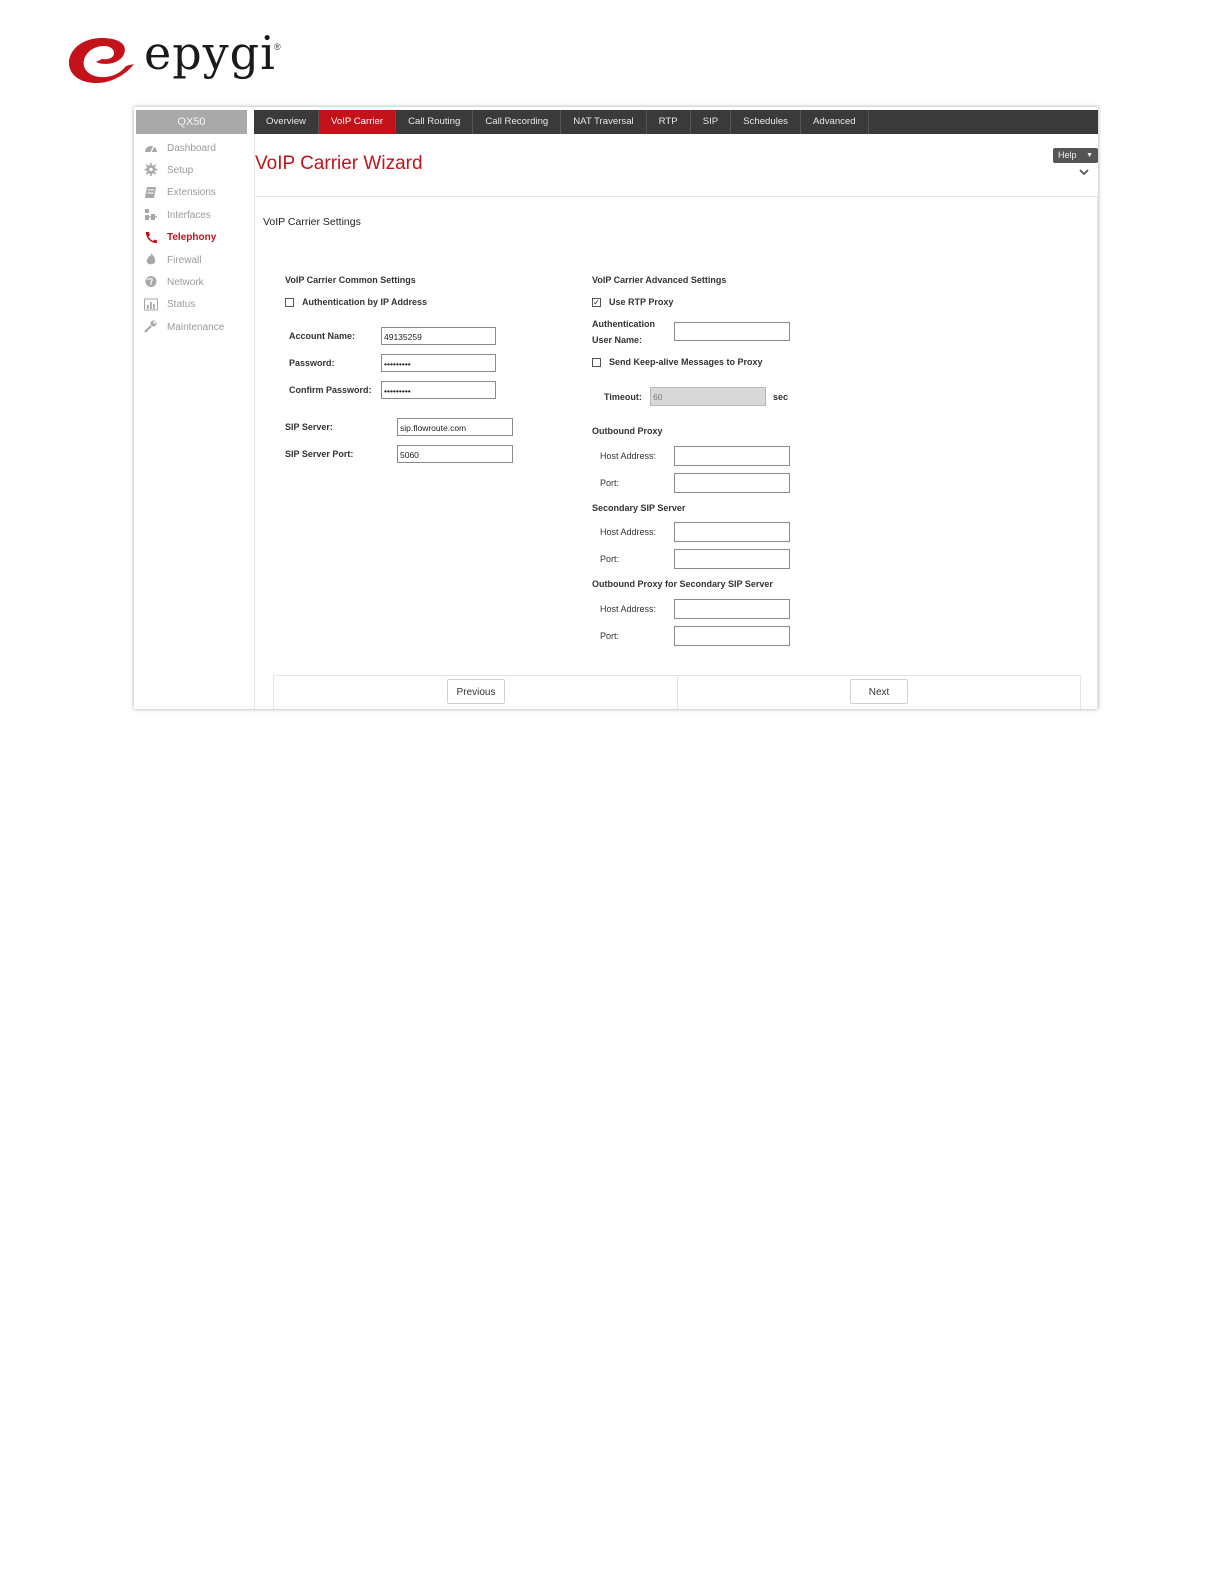  I want to click on account-name-field: 49135259, so click(438, 336).